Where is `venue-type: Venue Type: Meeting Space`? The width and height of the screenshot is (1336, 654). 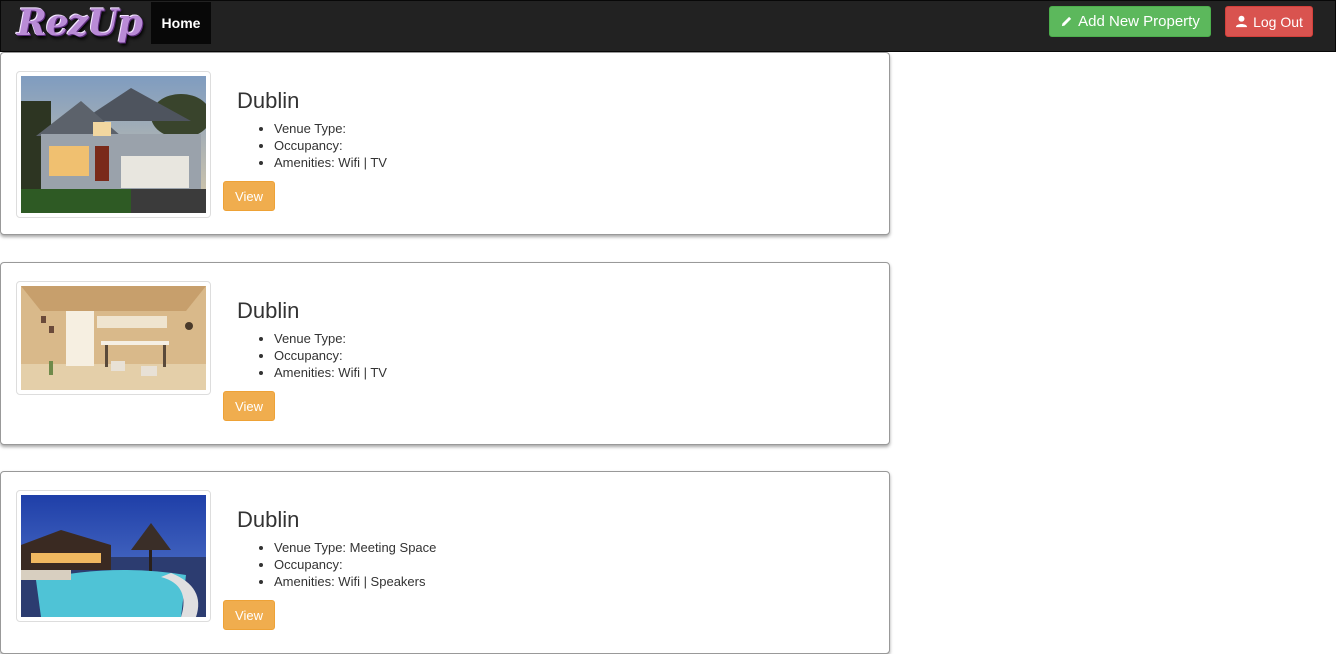 venue-type: Venue Type: Meeting Space is located at coordinates (355, 547).